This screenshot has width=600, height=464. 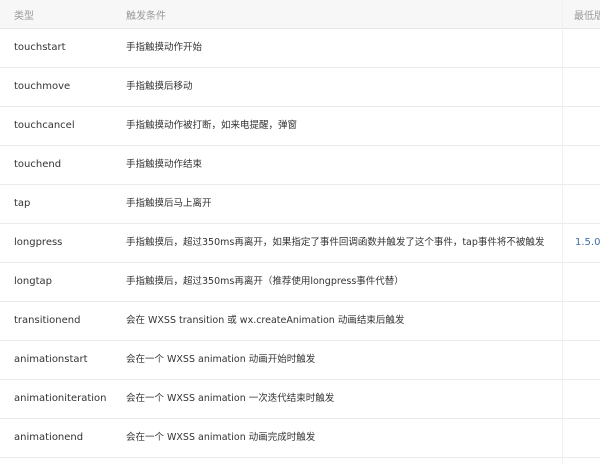 I want to click on event-type: tap, so click(x=22, y=203).